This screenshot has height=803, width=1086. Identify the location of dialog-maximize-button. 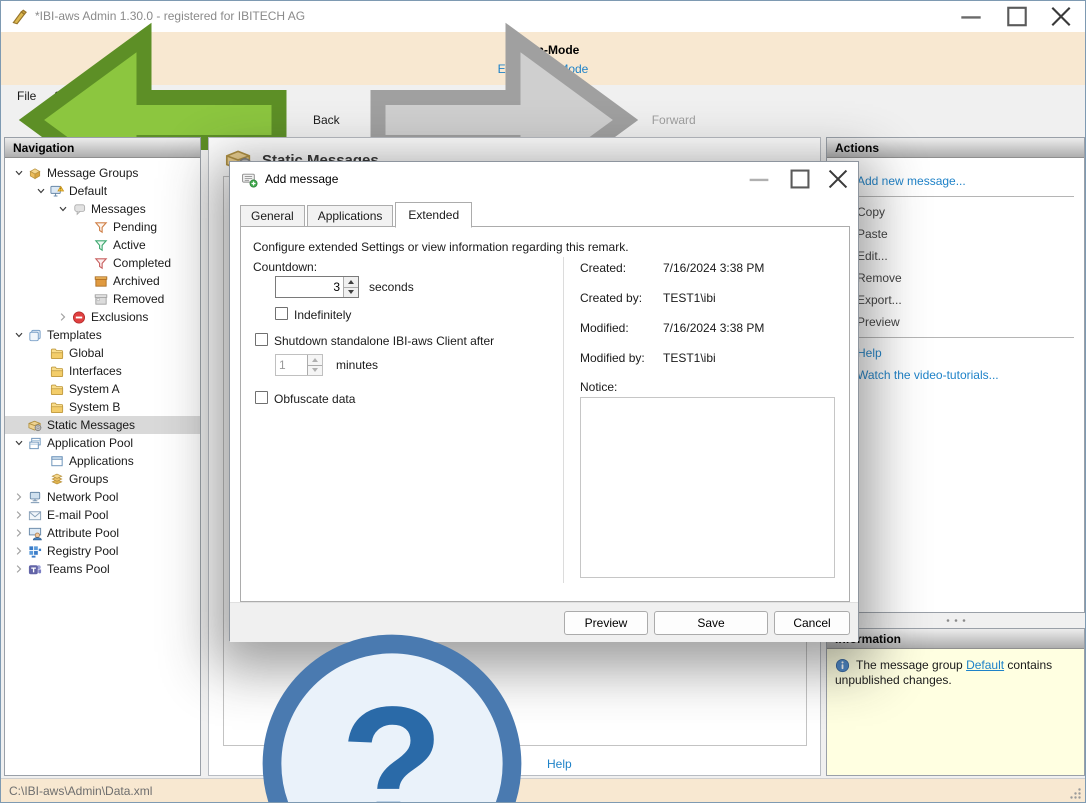
(800, 179).